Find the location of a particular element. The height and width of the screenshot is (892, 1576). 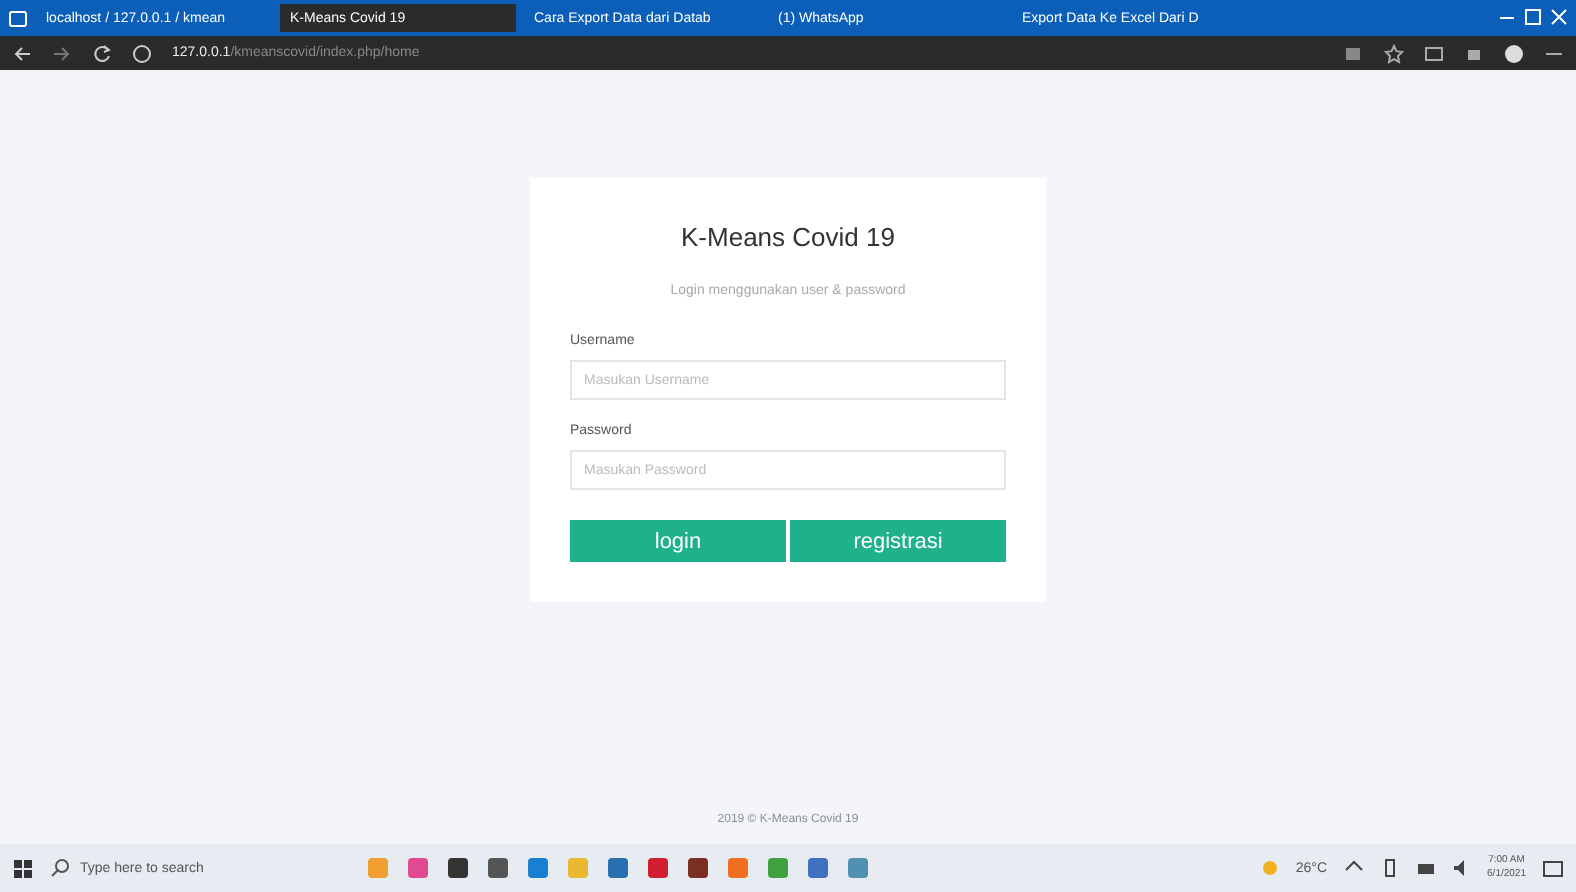

maximize-icon is located at coordinates (1533, 18).